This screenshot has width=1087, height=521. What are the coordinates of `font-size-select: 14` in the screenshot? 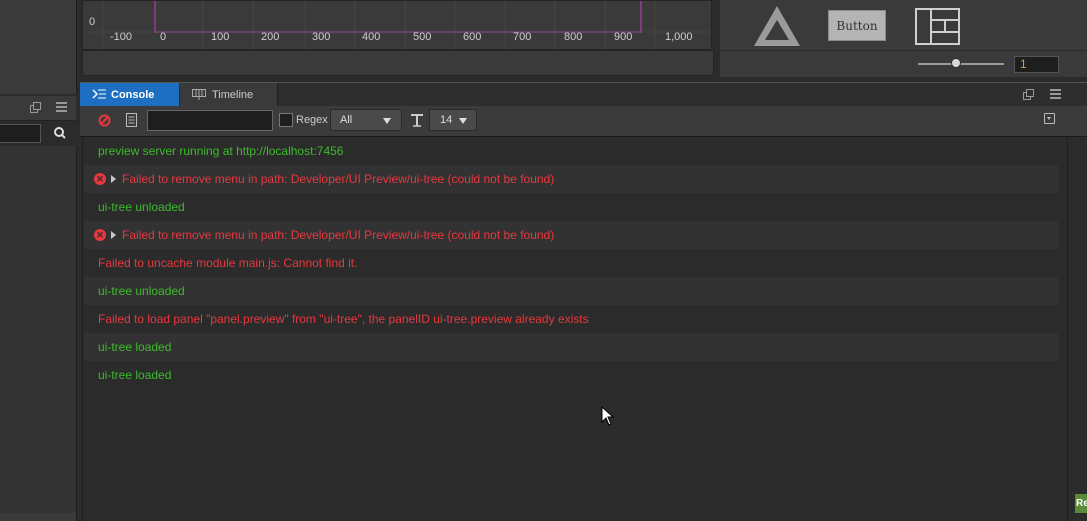 It's located at (453, 120).